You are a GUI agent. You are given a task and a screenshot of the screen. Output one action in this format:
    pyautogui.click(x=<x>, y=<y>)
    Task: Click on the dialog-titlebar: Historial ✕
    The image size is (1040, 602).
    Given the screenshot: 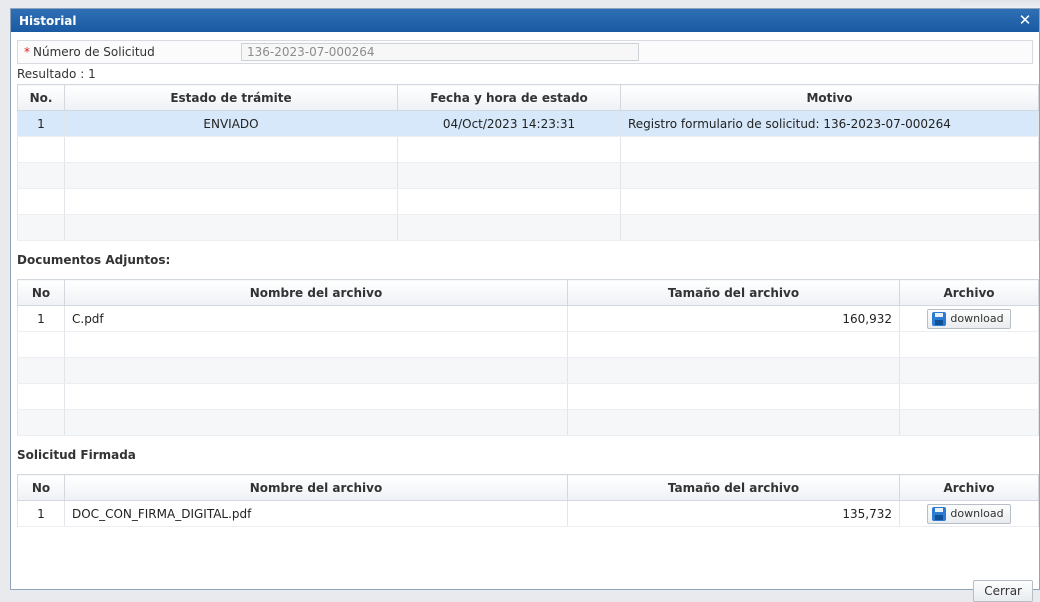 What is the action you would take?
    pyautogui.click(x=525, y=20)
    